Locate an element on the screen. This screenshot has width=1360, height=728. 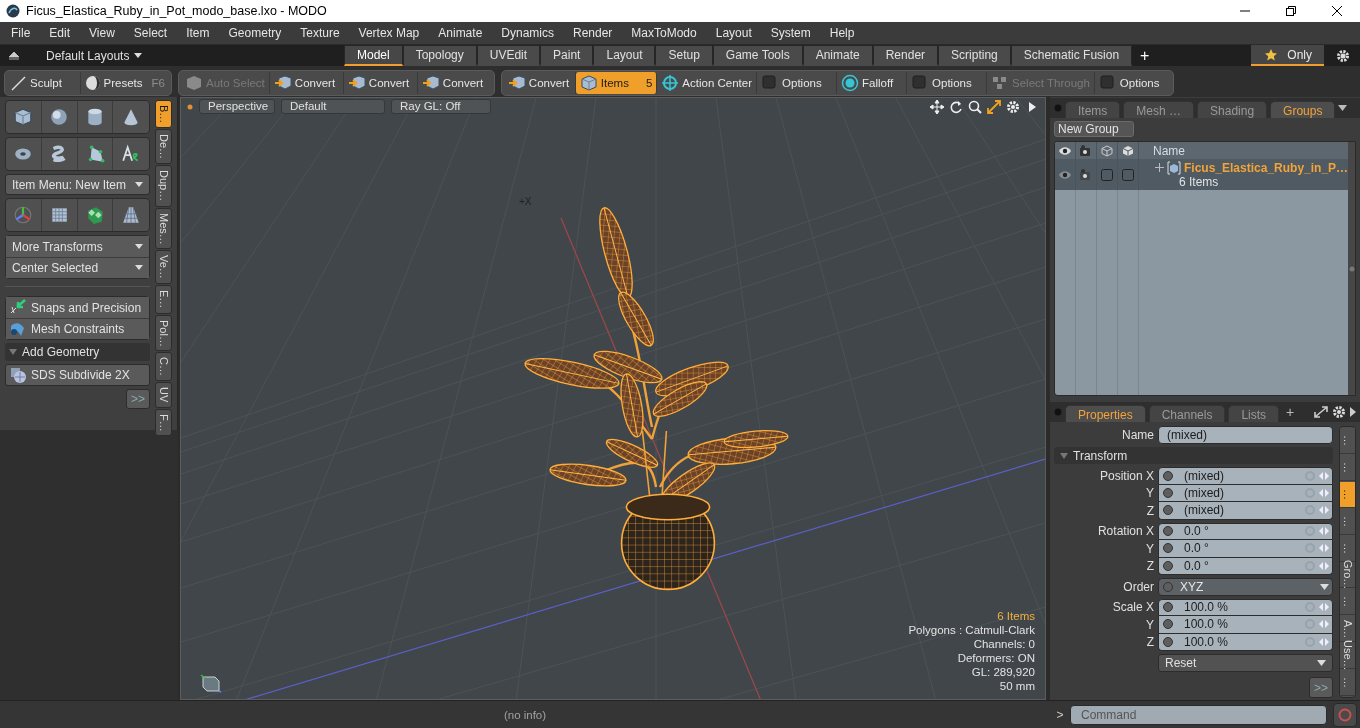
new-group-button: New Group is located at coordinates (1094, 129).